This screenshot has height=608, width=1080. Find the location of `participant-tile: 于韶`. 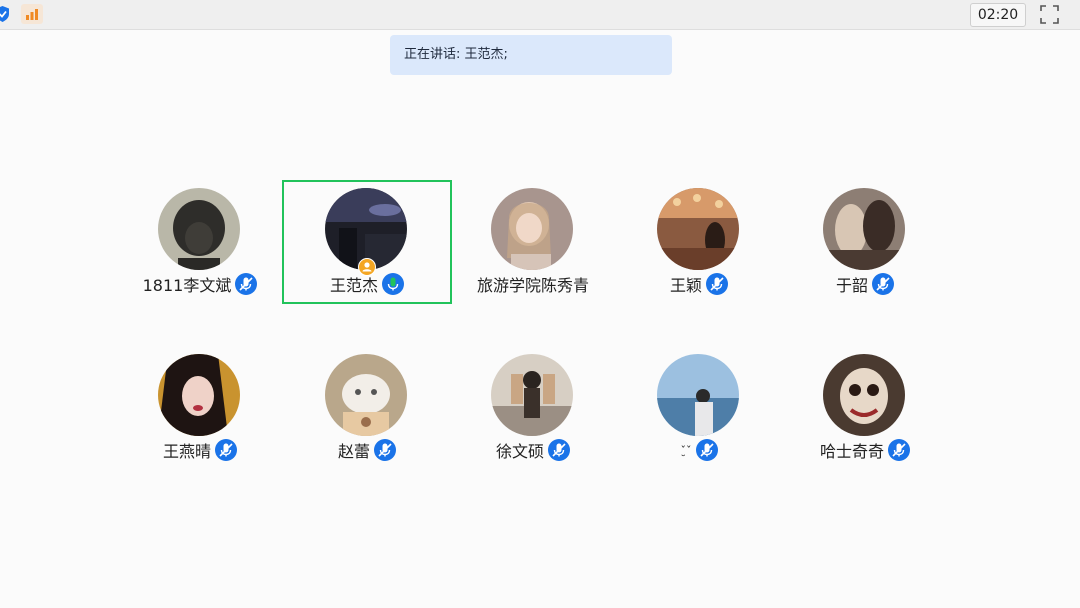

participant-tile: 于韶 is located at coordinates (865, 242).